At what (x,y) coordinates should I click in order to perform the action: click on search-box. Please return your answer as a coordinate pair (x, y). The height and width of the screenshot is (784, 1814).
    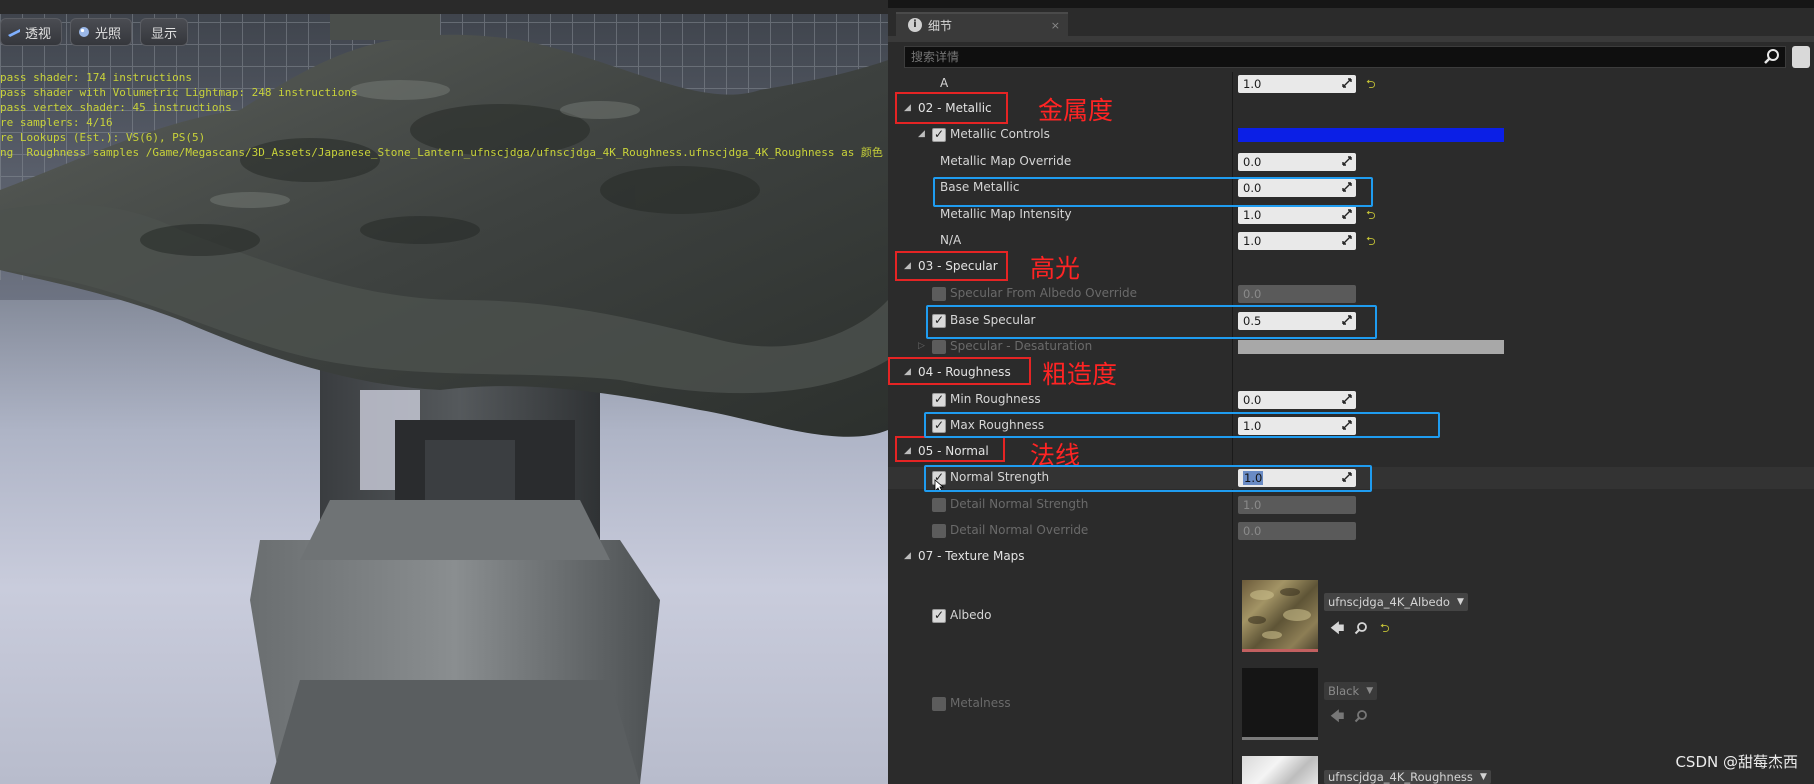
    Looking at the image, I should click on (1345, 57).